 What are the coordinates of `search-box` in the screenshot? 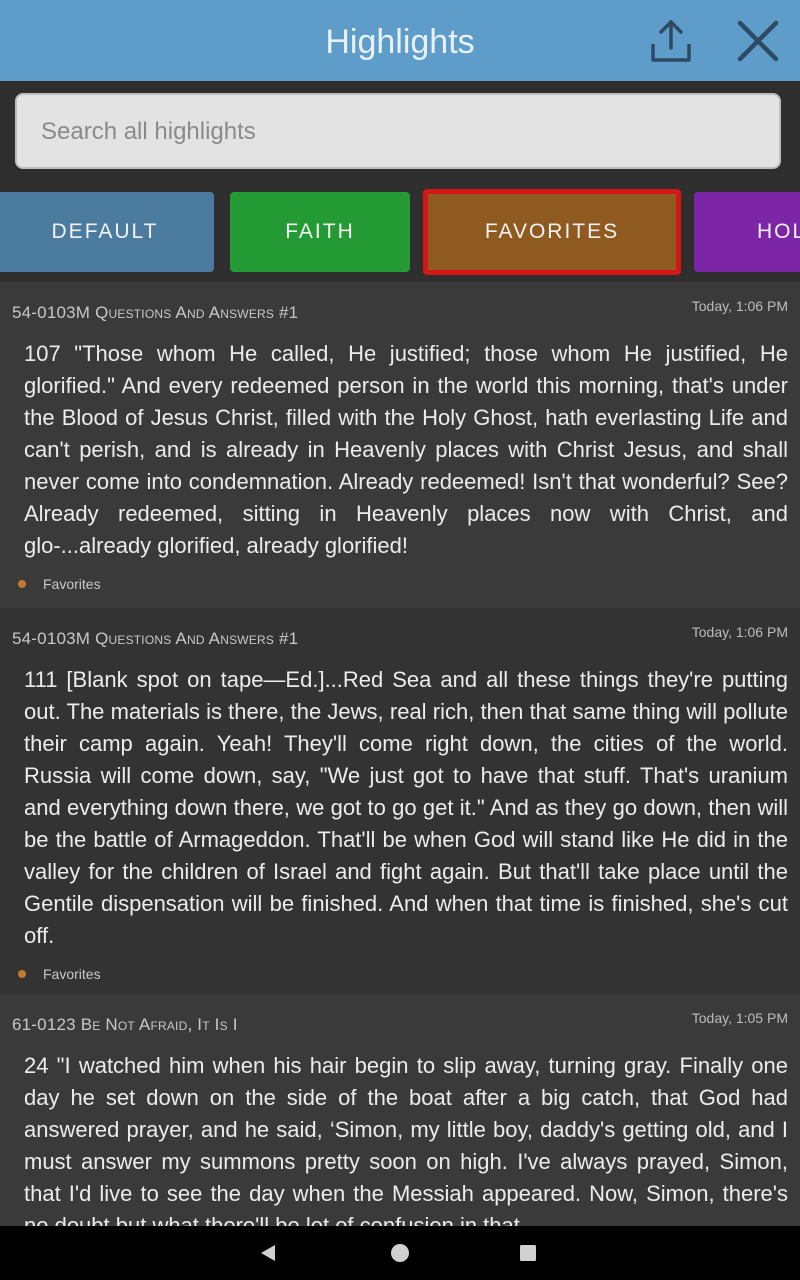 It's located at (398, 131).